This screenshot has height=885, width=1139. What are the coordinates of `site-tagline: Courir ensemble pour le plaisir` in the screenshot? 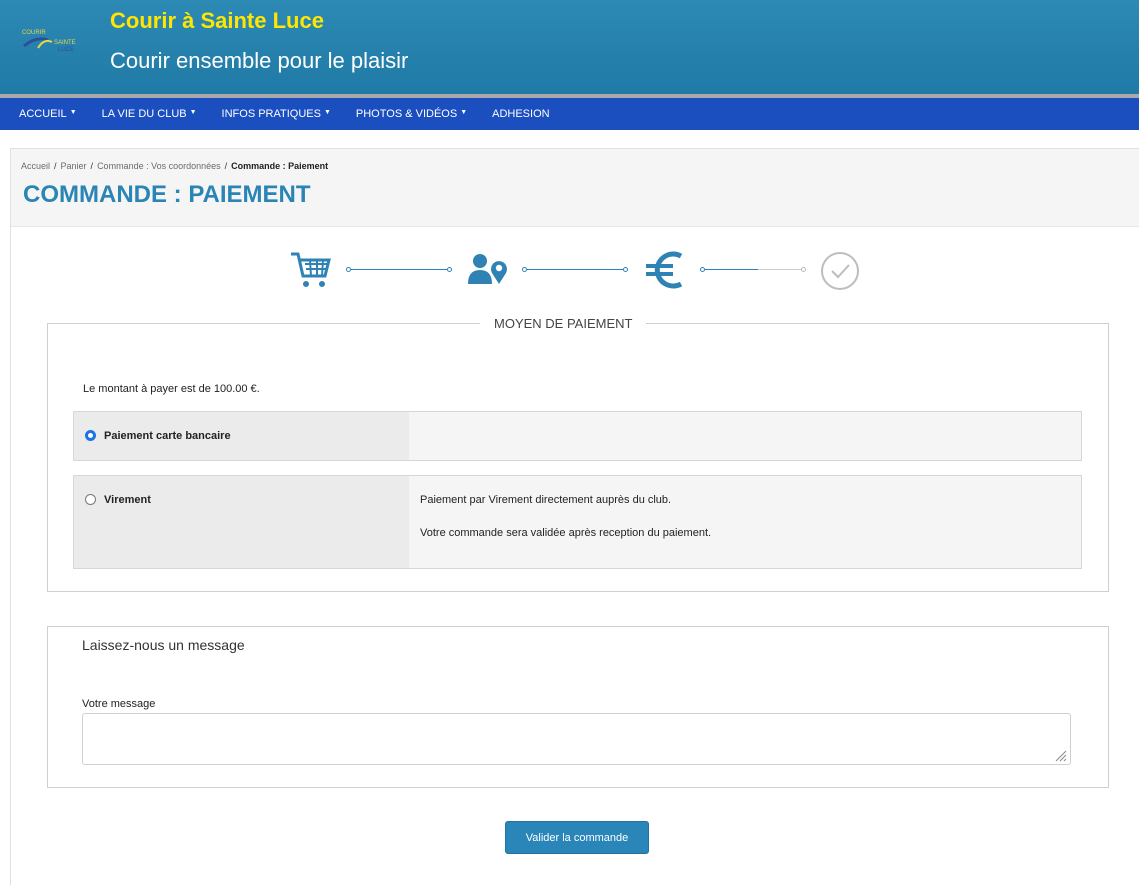 It's located at (259, 60).